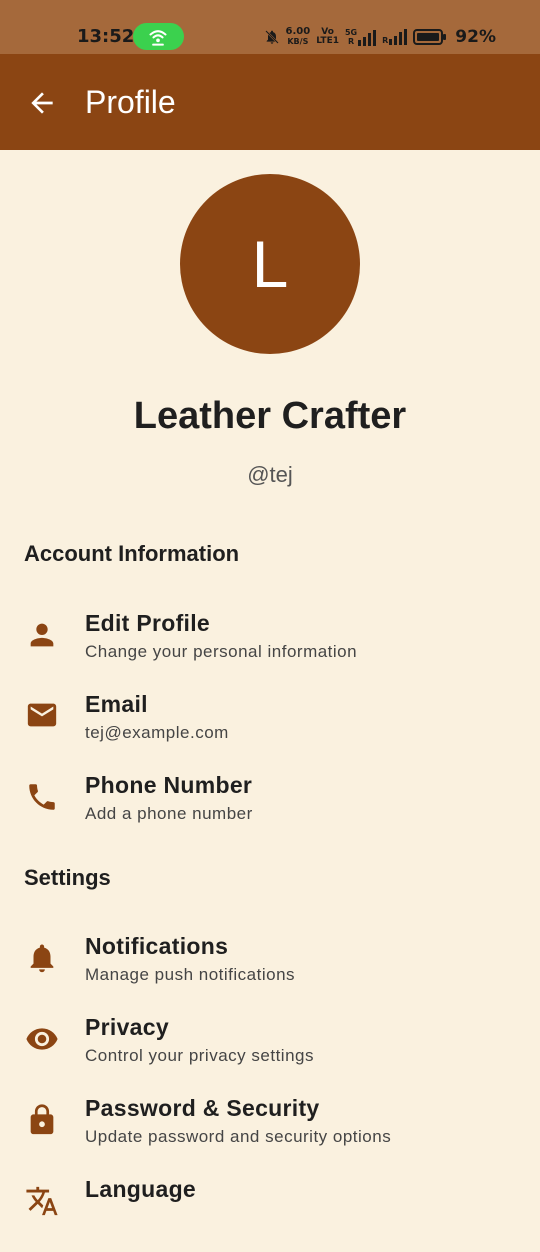  I want to click on list-item-subtitle: Control your privacy settings, so click(199, 1055).